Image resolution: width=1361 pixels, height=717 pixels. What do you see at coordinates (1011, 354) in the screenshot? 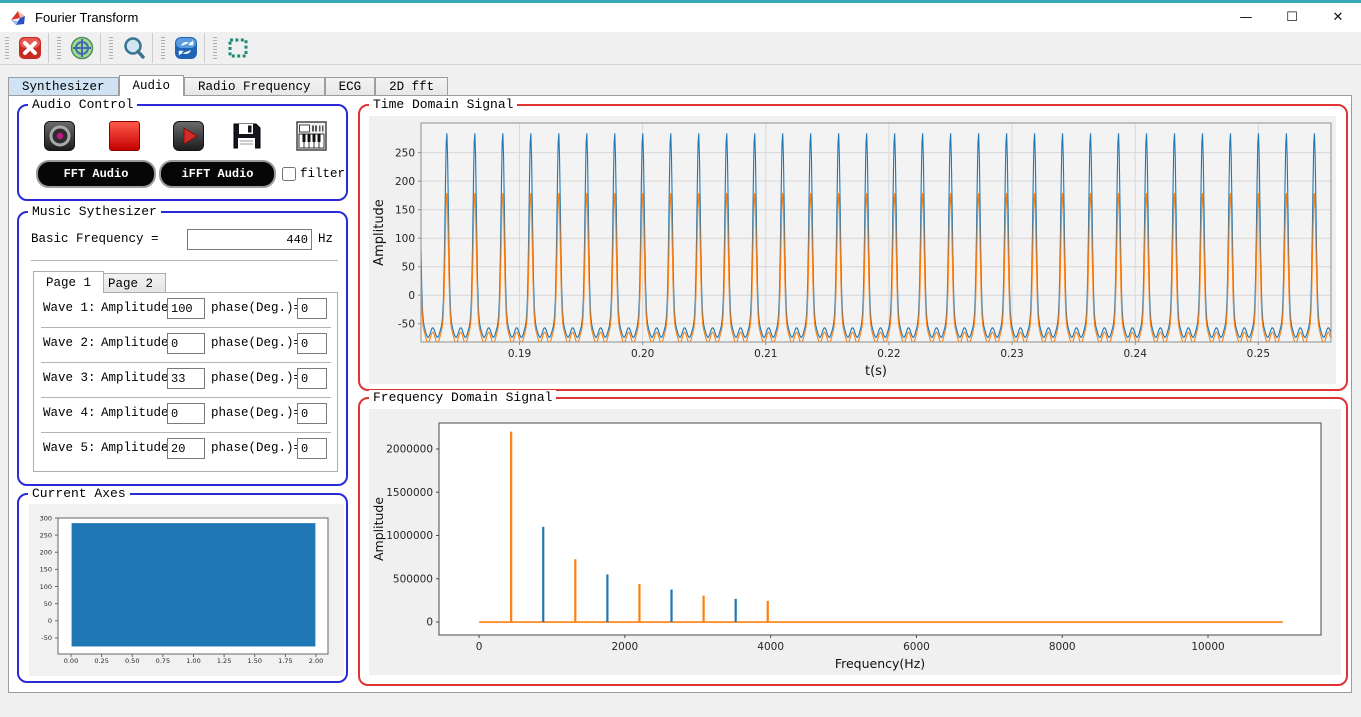
I see `svg-text: 0.23` at bounding box center [1011, 354].